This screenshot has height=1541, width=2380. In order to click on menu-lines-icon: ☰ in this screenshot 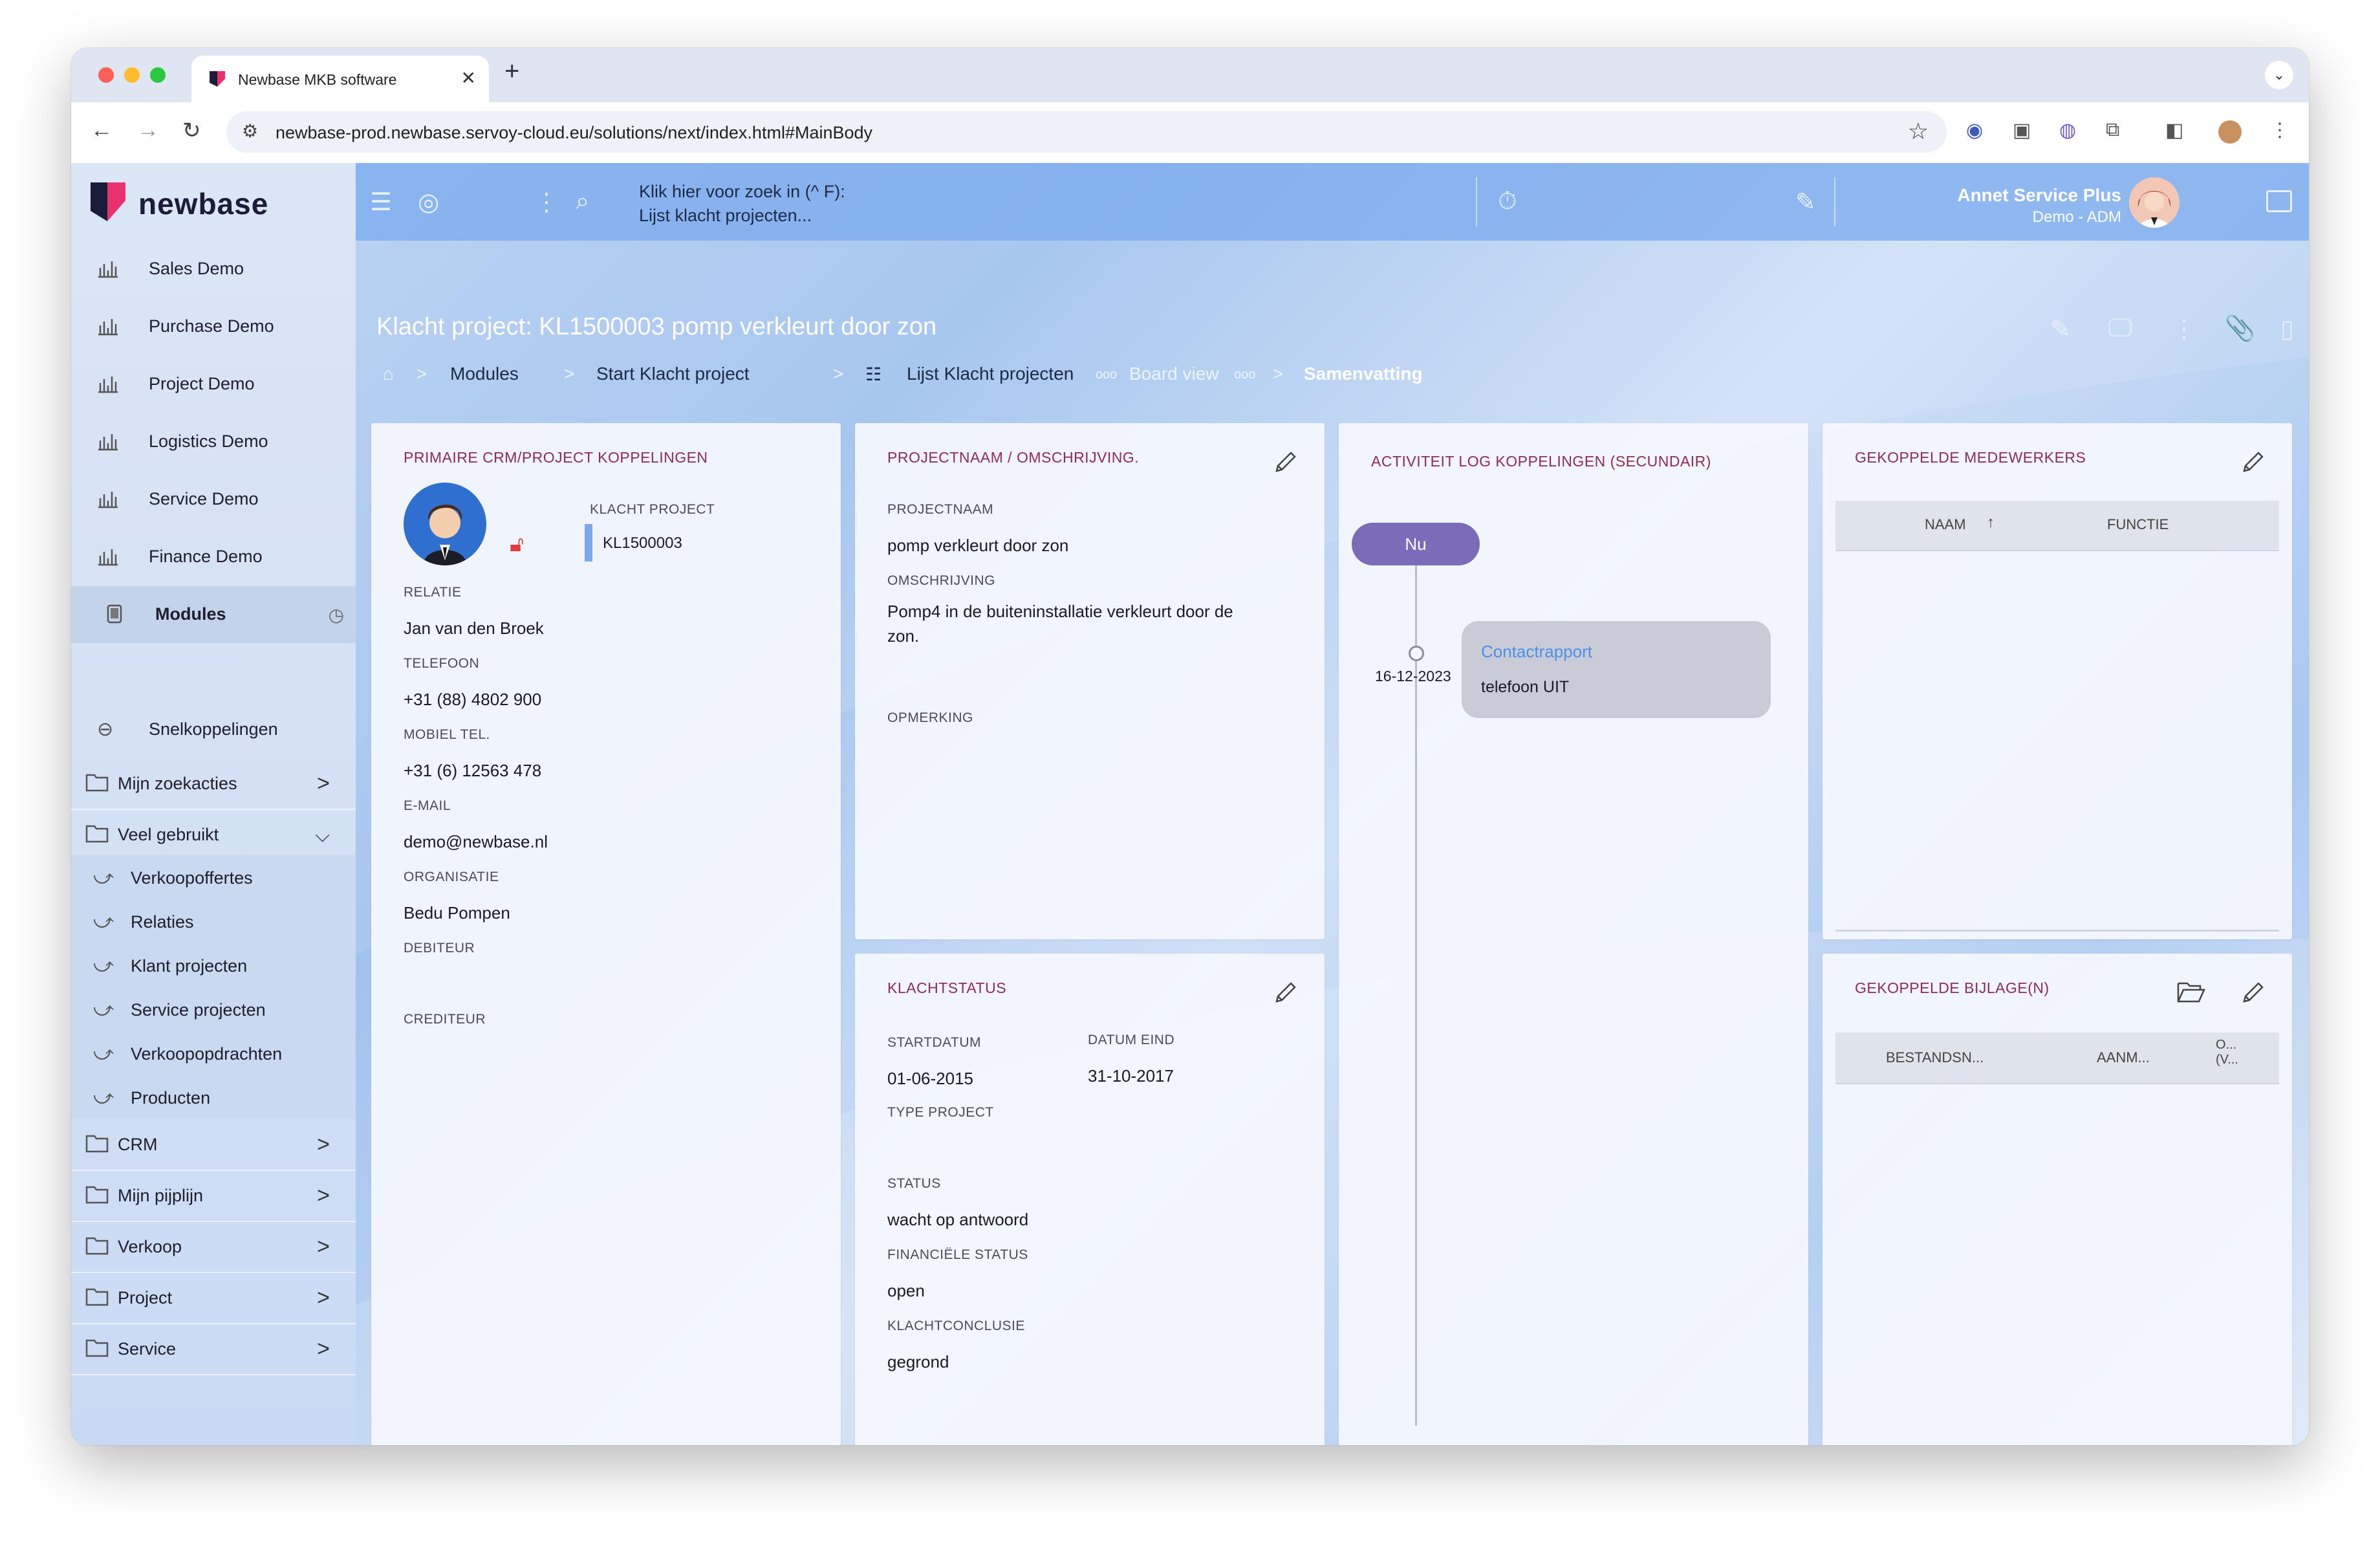, I will do `click(381, 202)`.